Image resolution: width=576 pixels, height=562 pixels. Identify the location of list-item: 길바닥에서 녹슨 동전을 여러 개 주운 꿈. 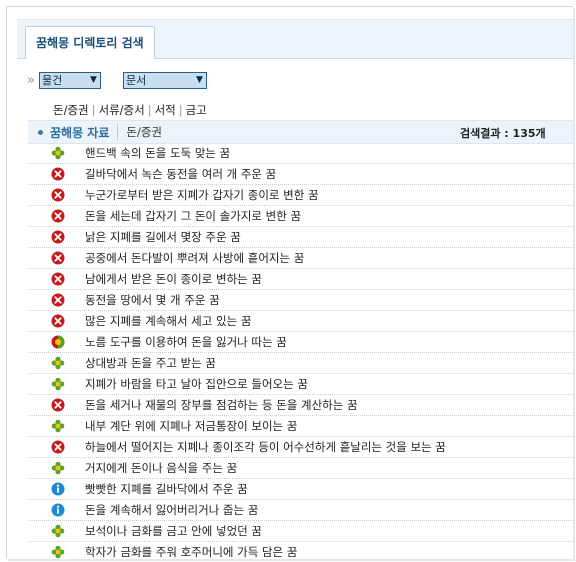
(300, 174).